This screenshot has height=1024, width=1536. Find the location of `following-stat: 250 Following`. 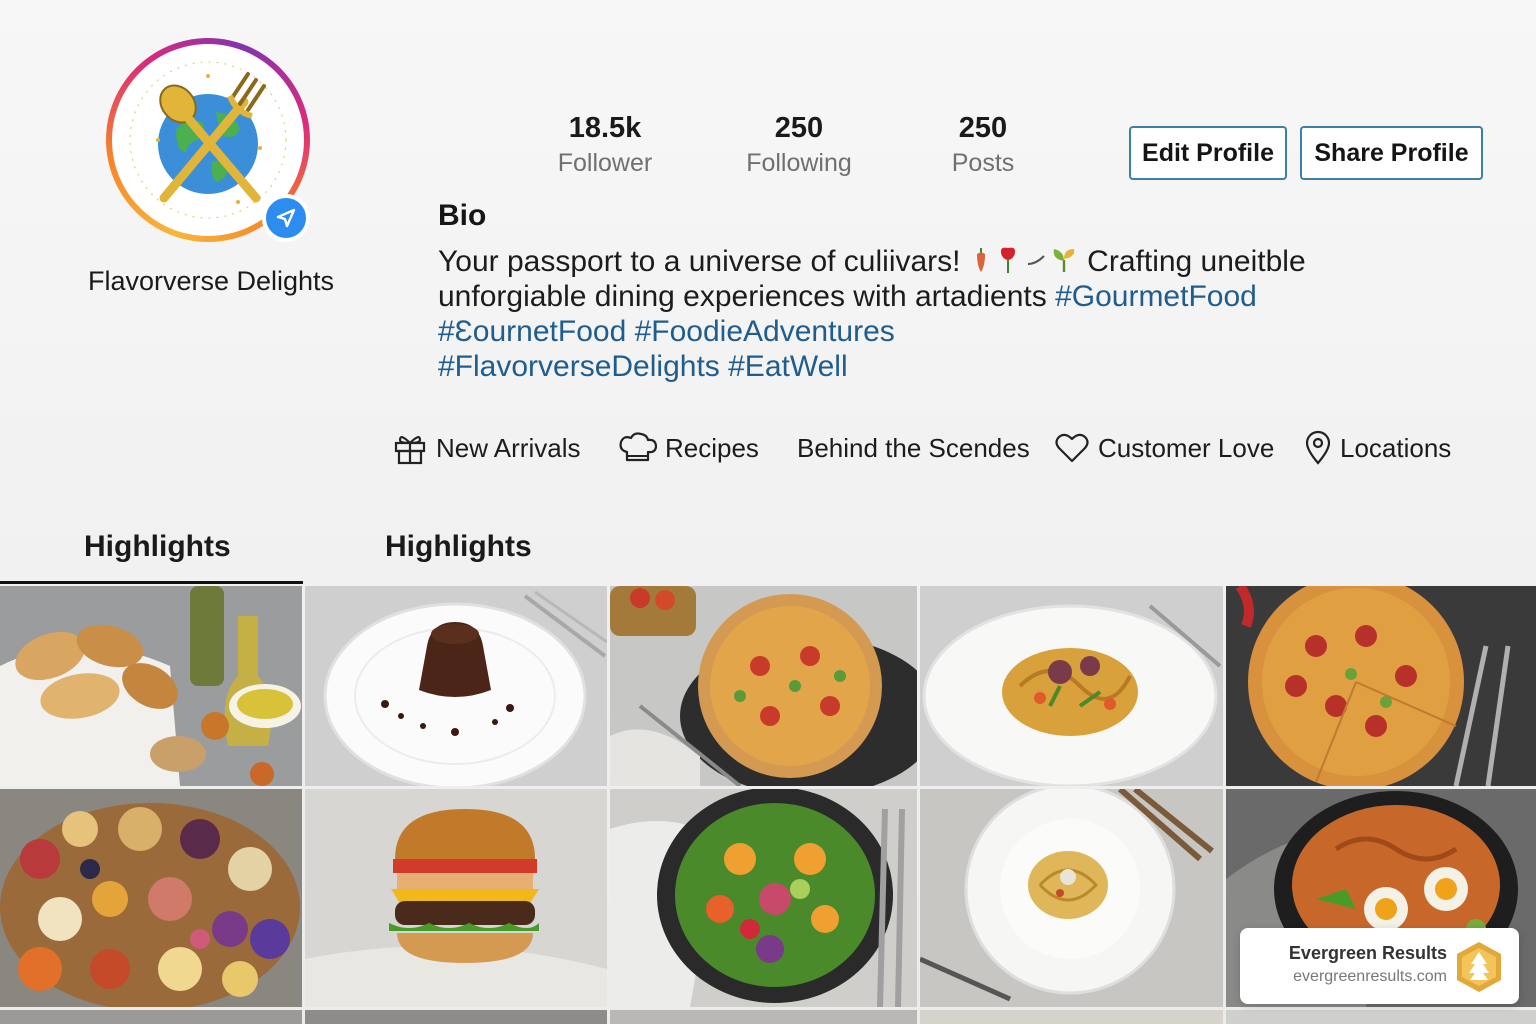

following-stat: 250 Following is located at coordinates (799, 146).